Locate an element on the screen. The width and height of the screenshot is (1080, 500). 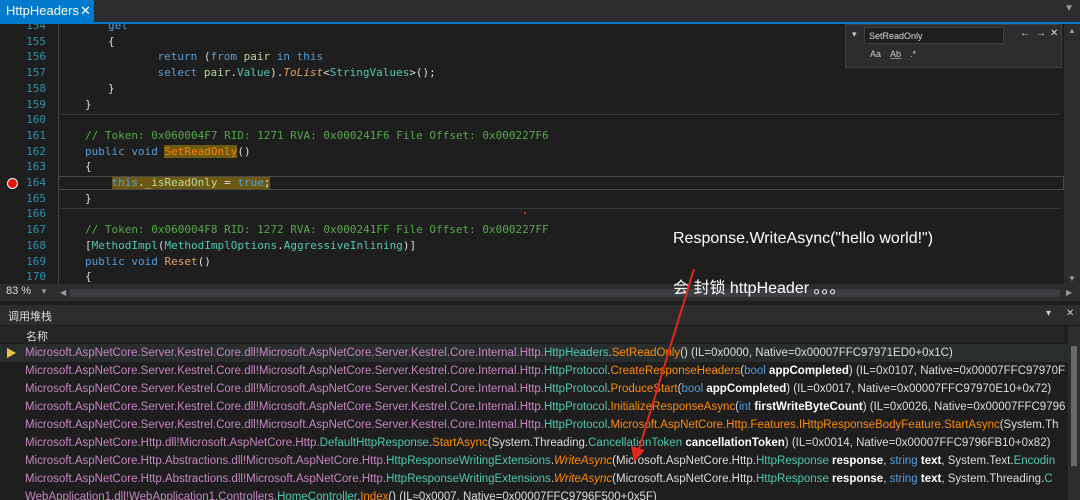
tab-httpheaders: HttpHeaders ✕ is located at coordinates (47, 11).